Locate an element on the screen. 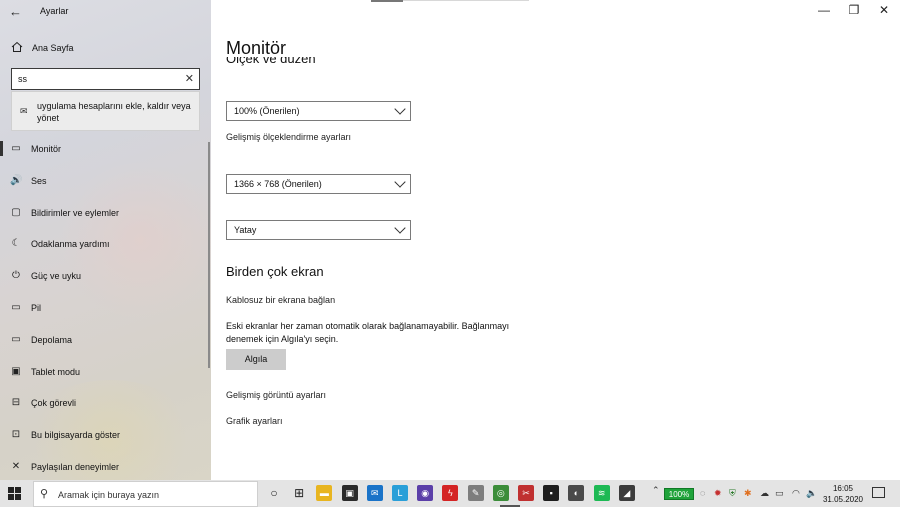 The image size is (900, 507). clock-date: 31.05.2020 is located at coordinates (843, 499).